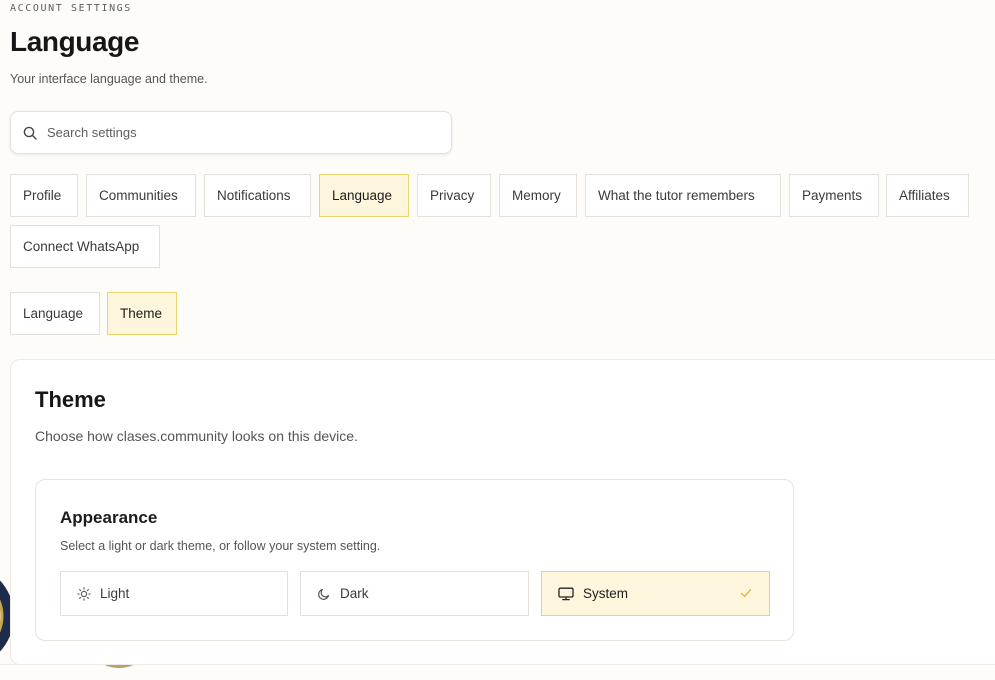 The height and width of the screenshot is (680, 995). Describe the element at coordinates (141, 195) in the screenshot. I see `tab-communities: Communities` at that location.